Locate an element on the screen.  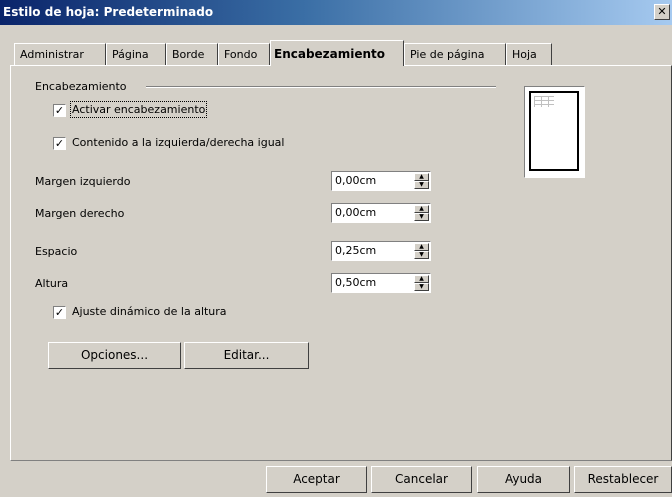
right-margin-label: Margen derecho is located at coordinates (80, 213).